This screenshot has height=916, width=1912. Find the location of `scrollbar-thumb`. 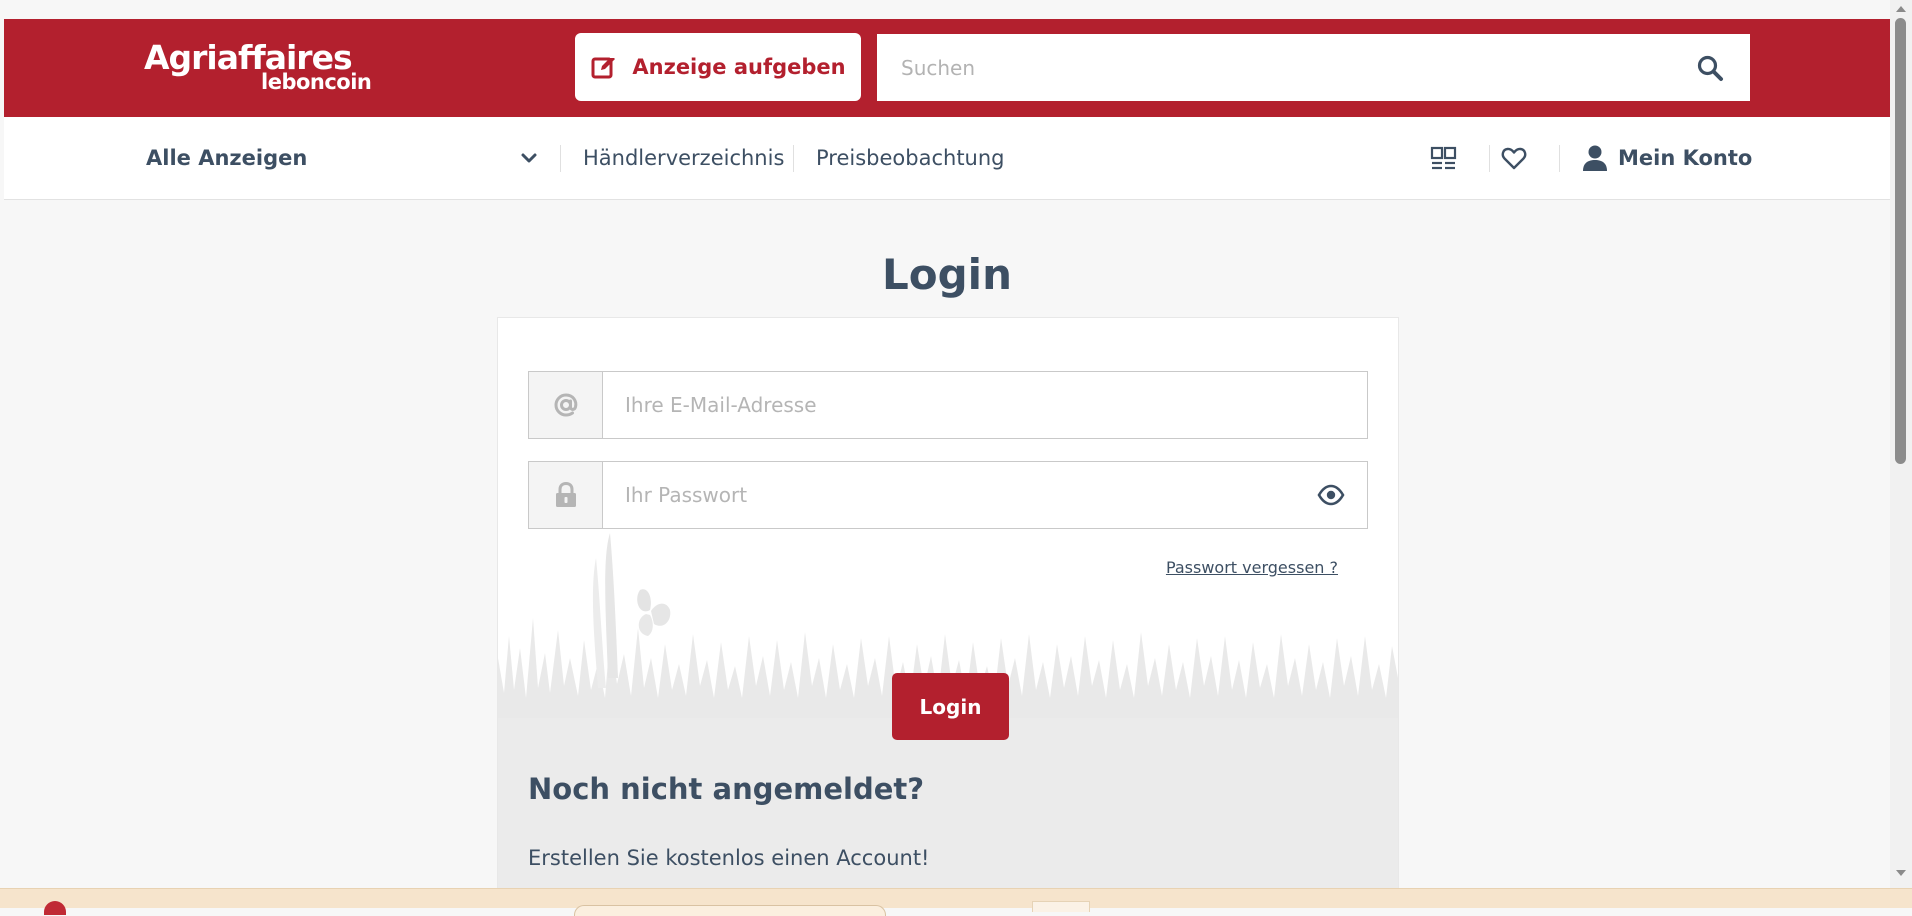

scrollbar-thumb is located at coordinates (1900, 241).